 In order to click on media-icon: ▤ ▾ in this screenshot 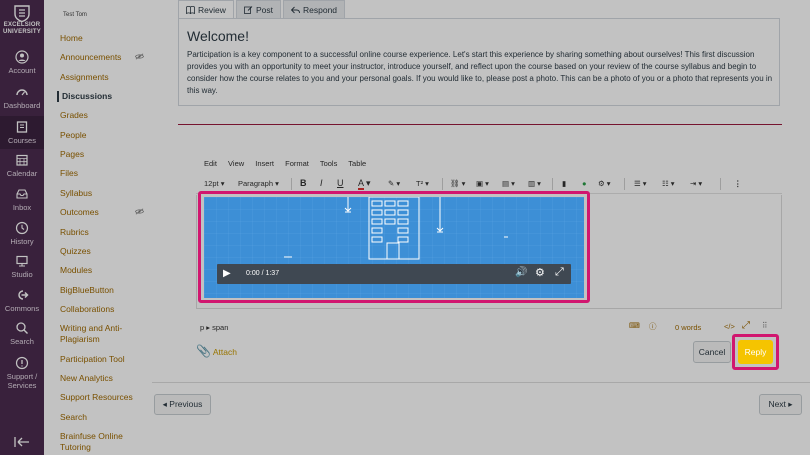, I will do `click(508, 183)`.